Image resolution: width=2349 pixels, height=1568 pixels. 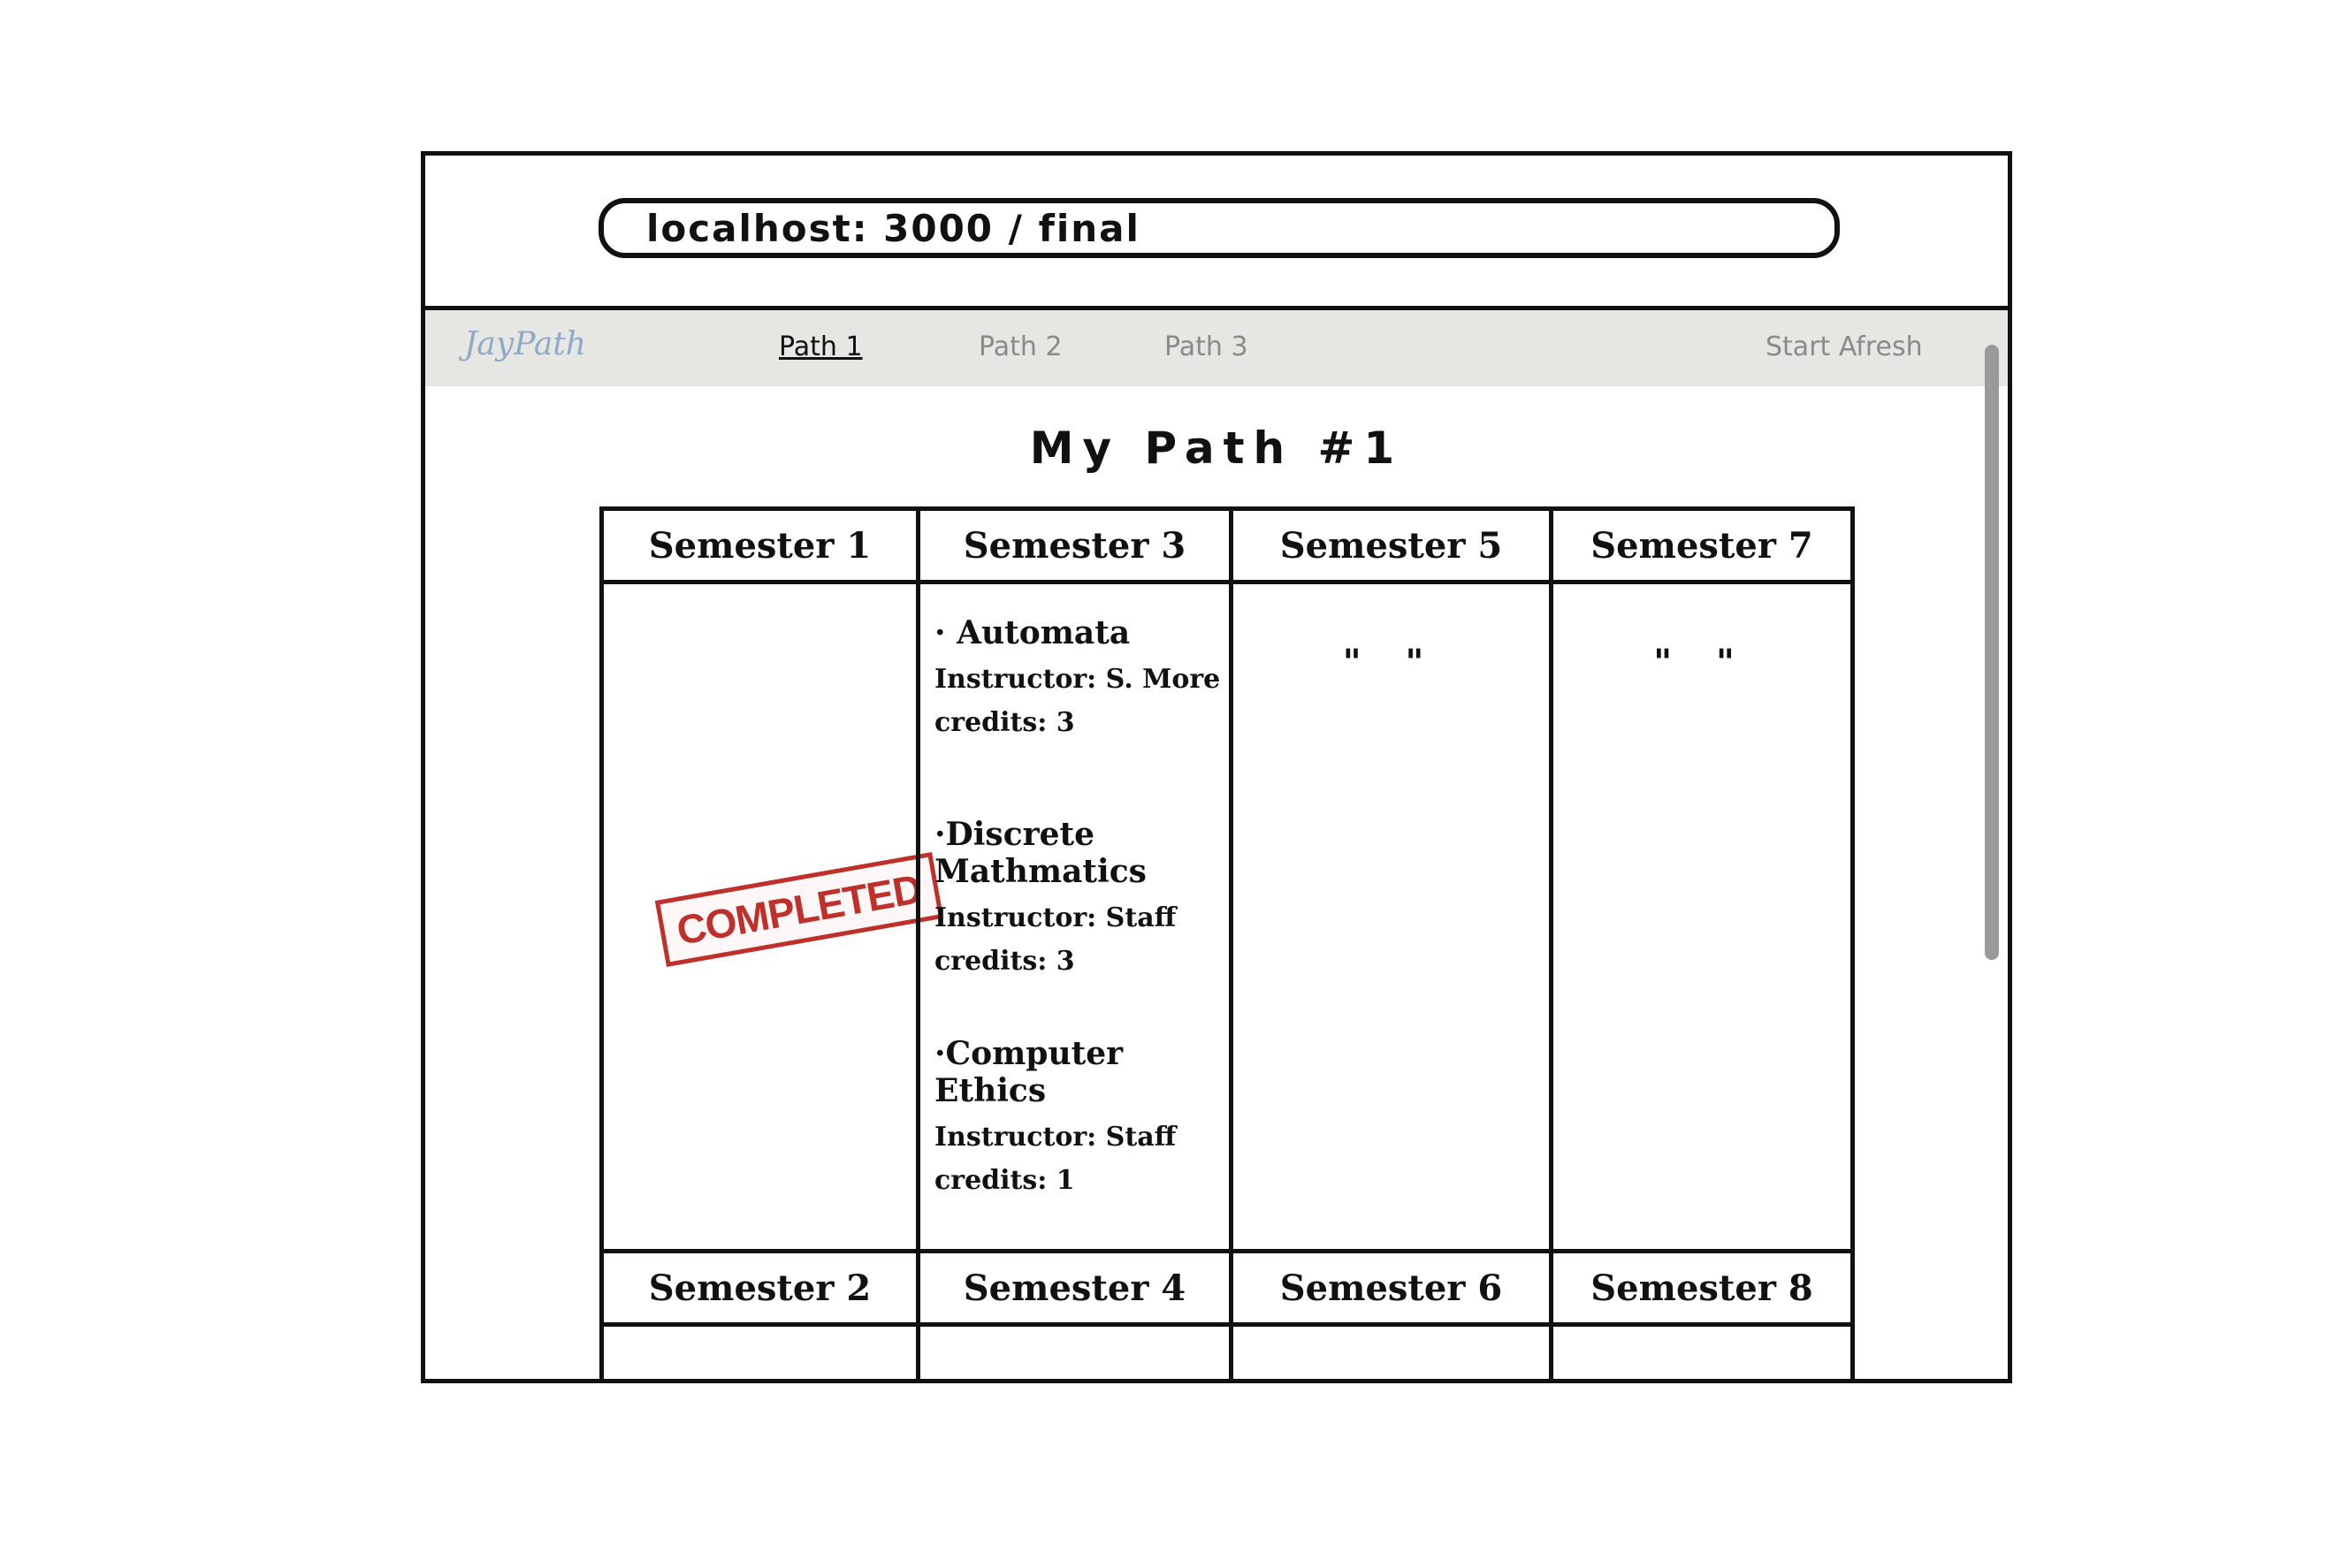 I want to click on semester-header: Semester 8, so click(x=1701, y=1288).